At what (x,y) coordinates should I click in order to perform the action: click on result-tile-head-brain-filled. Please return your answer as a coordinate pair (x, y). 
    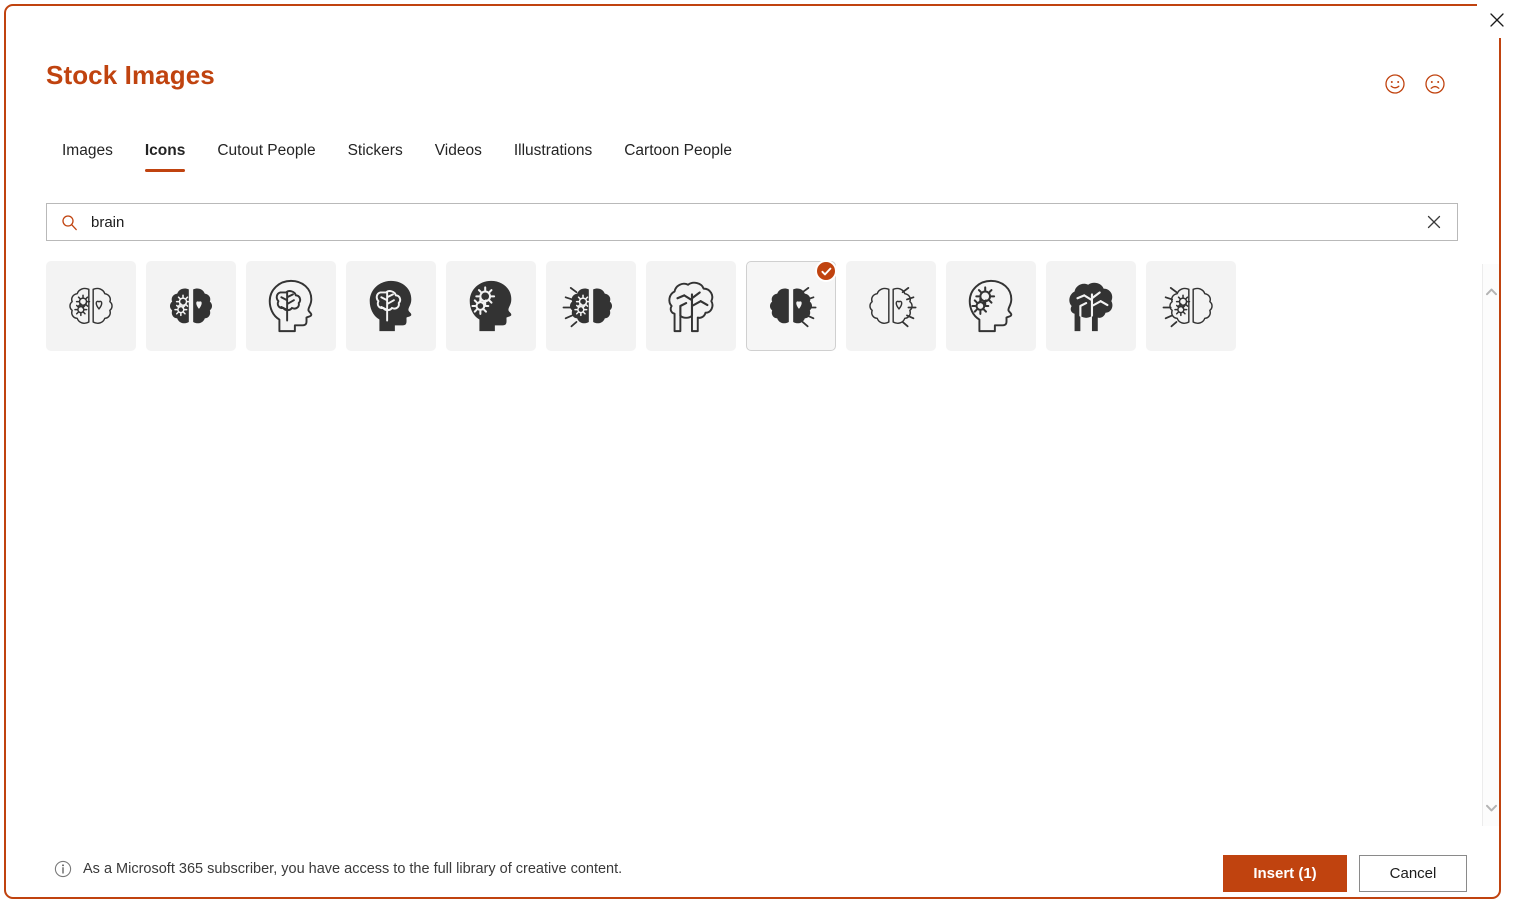
    Looking at the image, I should click on (391, 306).